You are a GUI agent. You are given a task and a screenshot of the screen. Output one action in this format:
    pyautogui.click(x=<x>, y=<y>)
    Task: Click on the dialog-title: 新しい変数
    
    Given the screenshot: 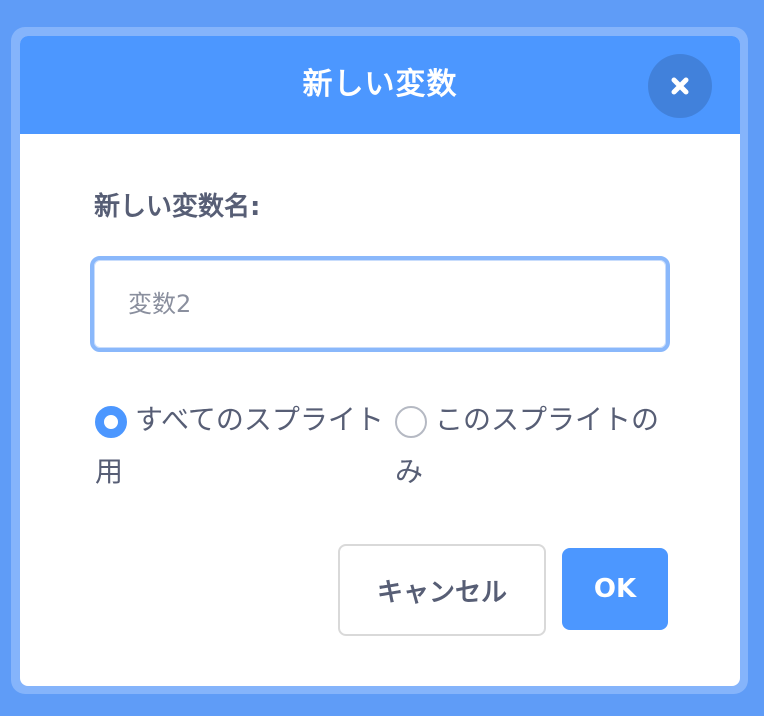 What is the action you would take?
    pyautogui.click(x=380, y=84)
    